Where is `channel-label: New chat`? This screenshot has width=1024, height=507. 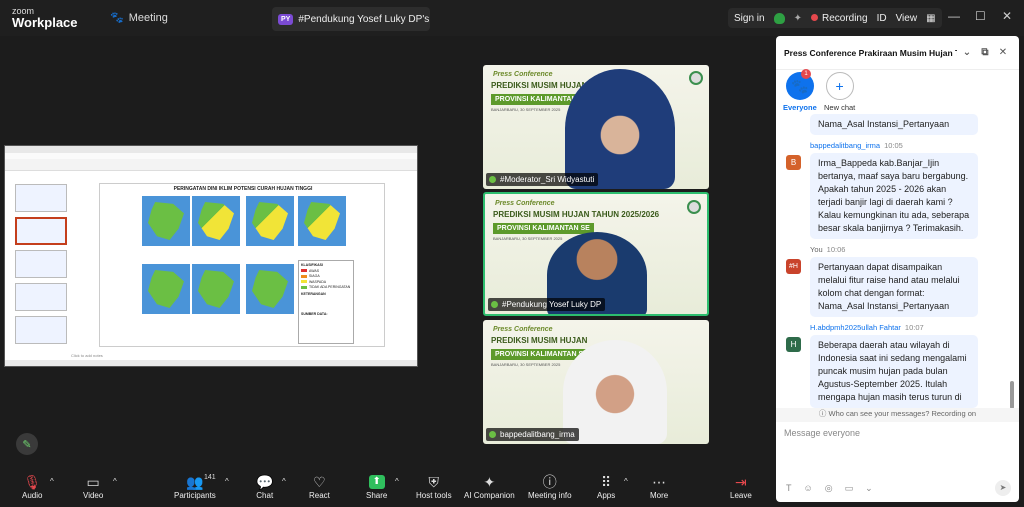
channel-label: New chat is located at coordinates (840, 107).